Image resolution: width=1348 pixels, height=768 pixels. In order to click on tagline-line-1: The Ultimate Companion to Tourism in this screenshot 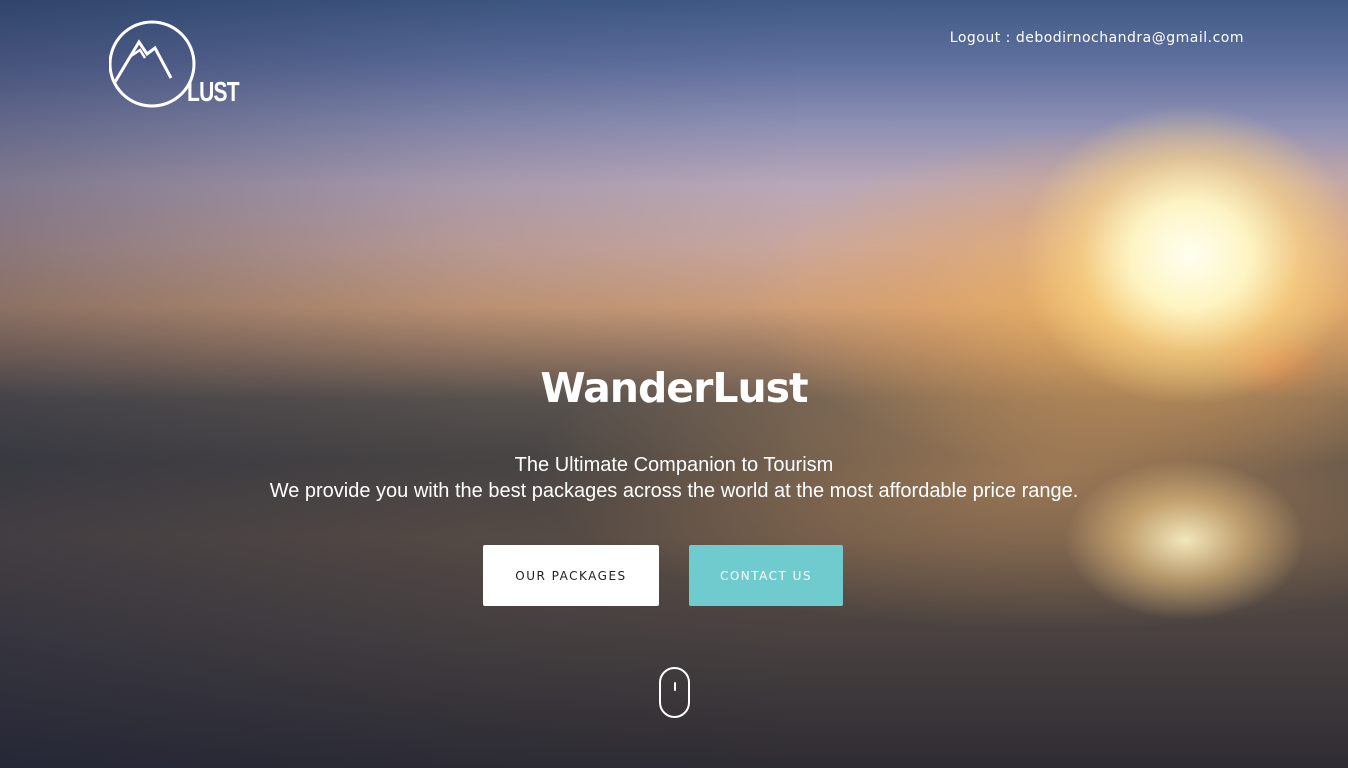, I will do `click(674, 465)`.